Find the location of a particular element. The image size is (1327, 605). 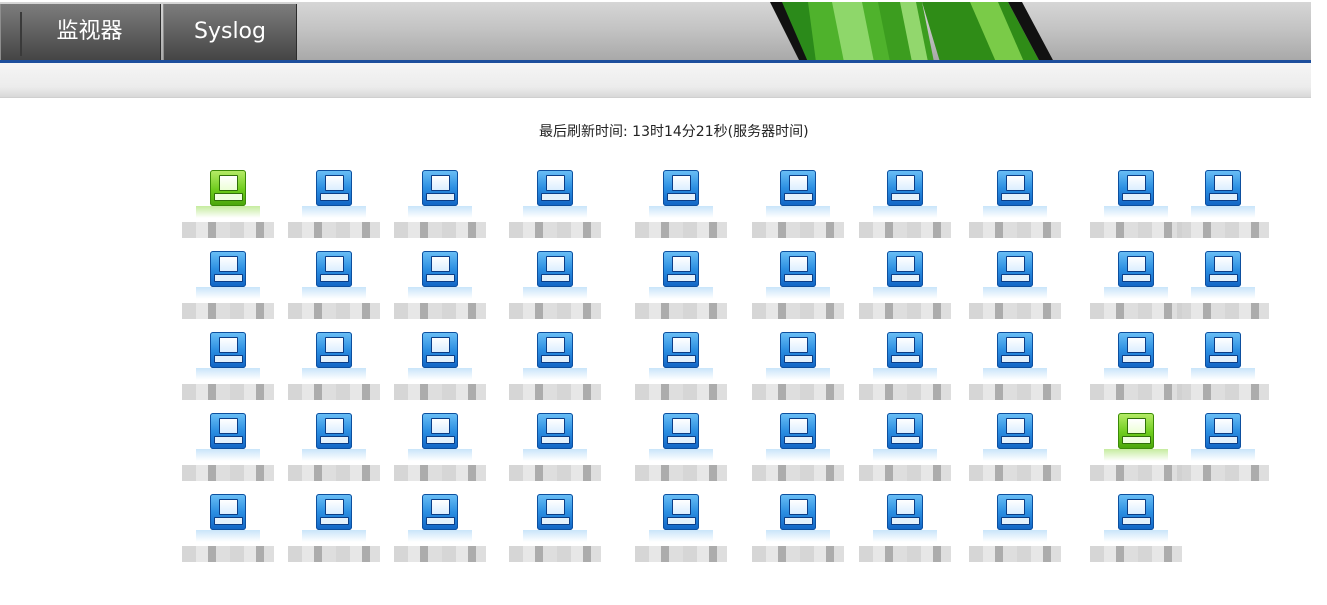

tab-syslog: Syslog is located at coordinates (230, 32).